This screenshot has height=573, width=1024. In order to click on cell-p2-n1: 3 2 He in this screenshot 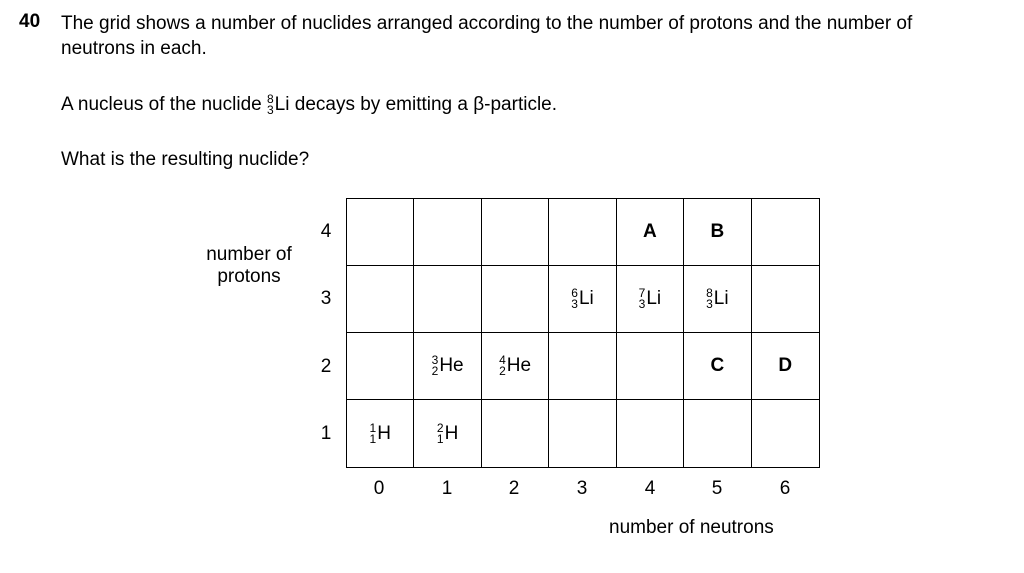, I will do `click(448, 366)`.